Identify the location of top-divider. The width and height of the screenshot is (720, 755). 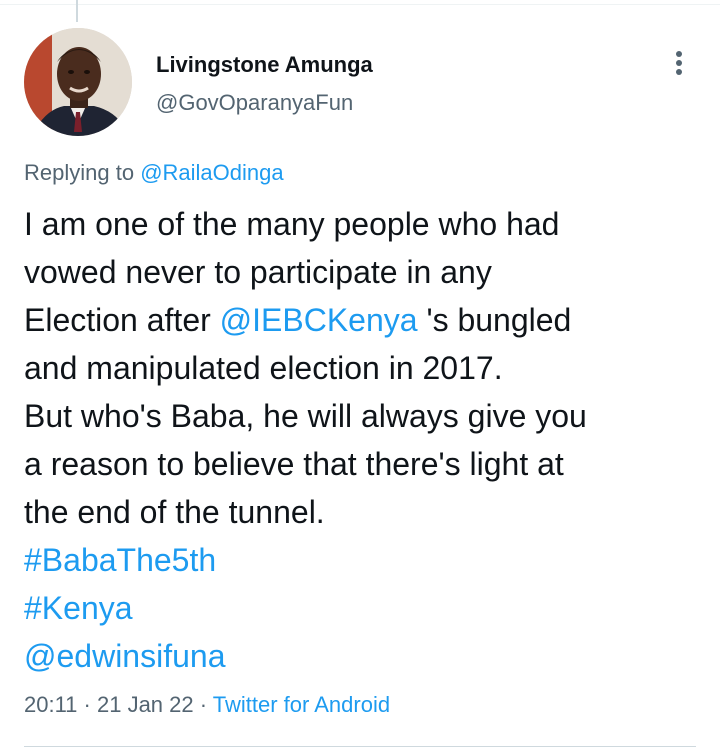
(360, 4).